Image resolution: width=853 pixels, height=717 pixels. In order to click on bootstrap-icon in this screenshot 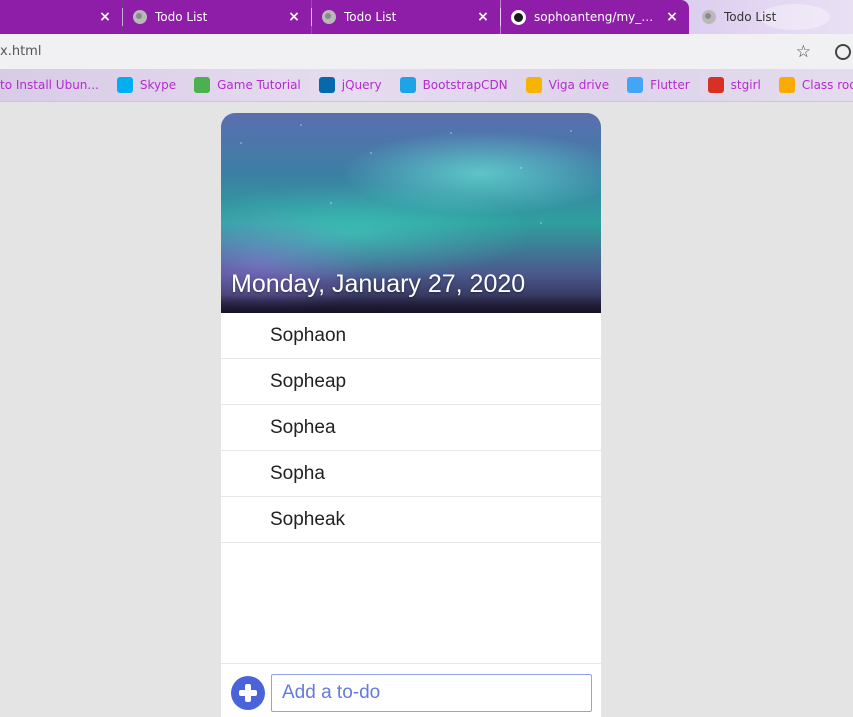, I will do `click(407, 85)`.